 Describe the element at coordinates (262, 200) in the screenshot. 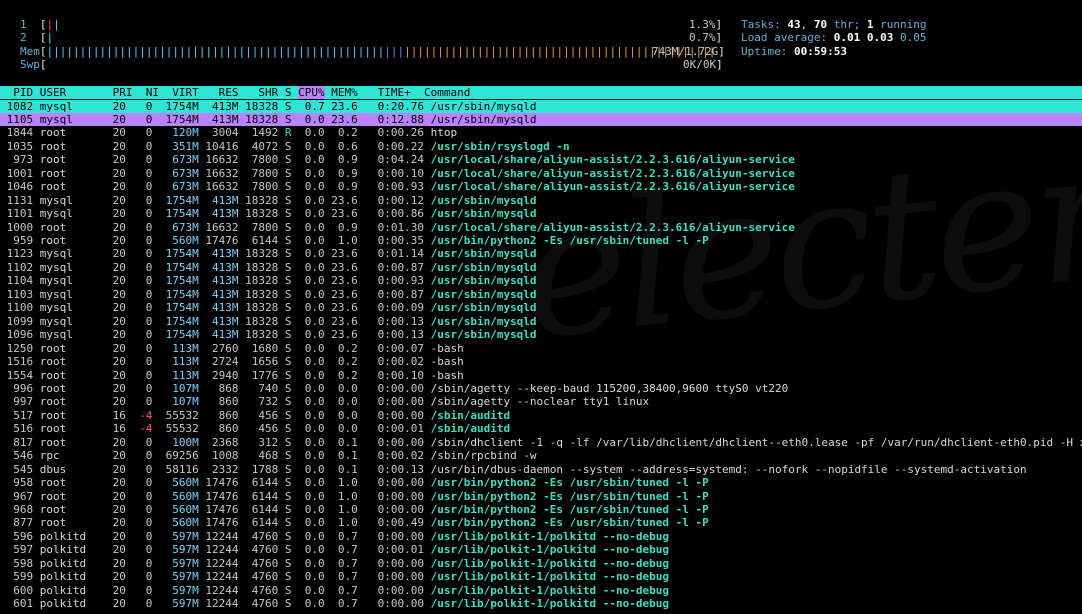

I see `cell-shr: 18328` at that location.